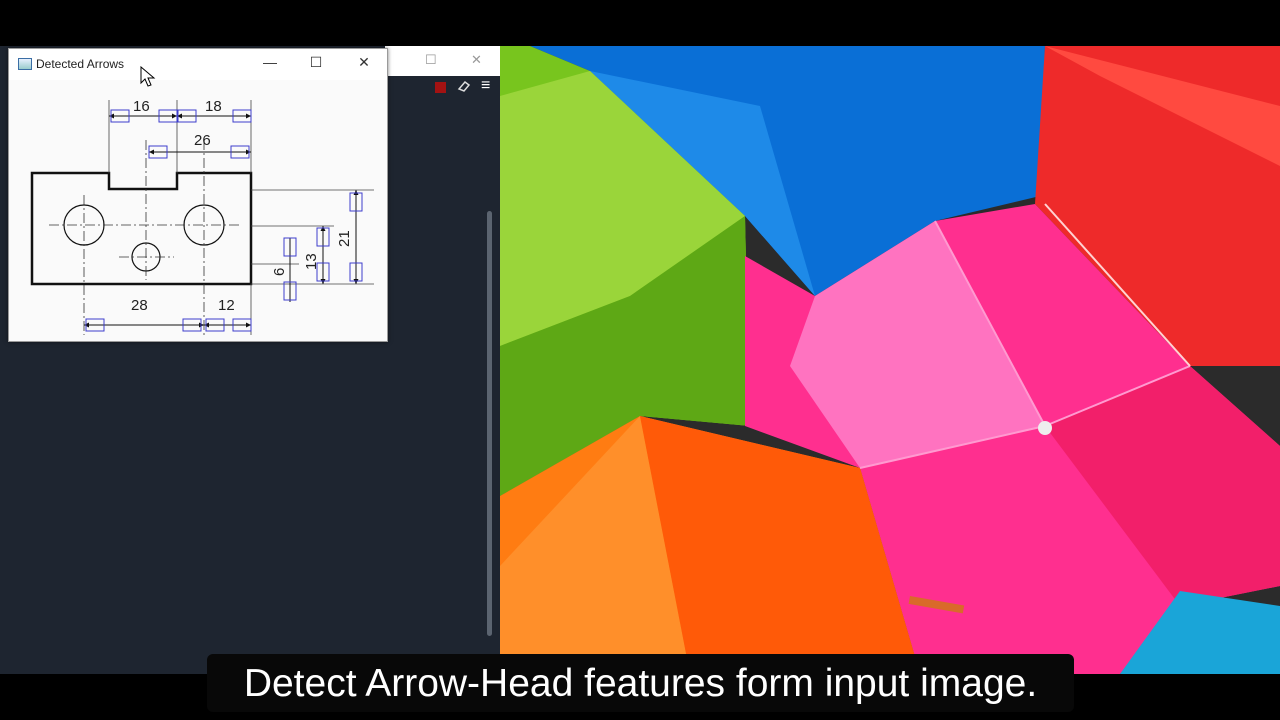 Image resolution: width=1280 pixels, height=720 pixels. Describe the element at coordinates (148, 76) in the screenshot. I see `mouse-cursor-icon` at that location.